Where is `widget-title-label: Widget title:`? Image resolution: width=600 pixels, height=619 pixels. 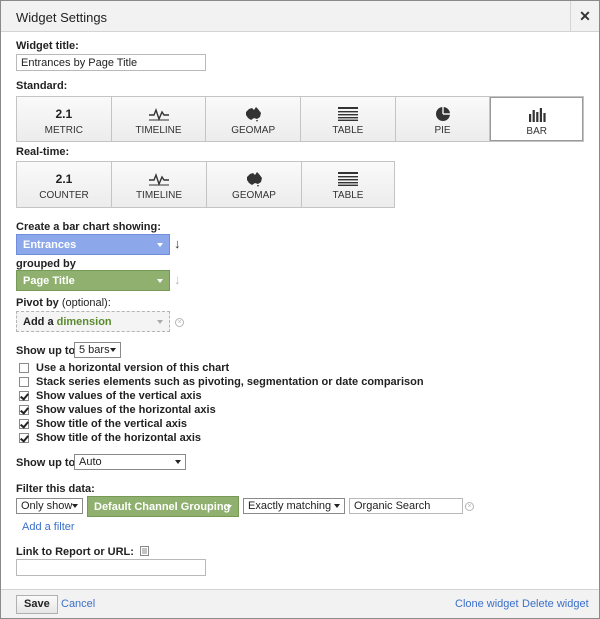
widget-title-label: Widget title: is located at coordinates (47, 46).